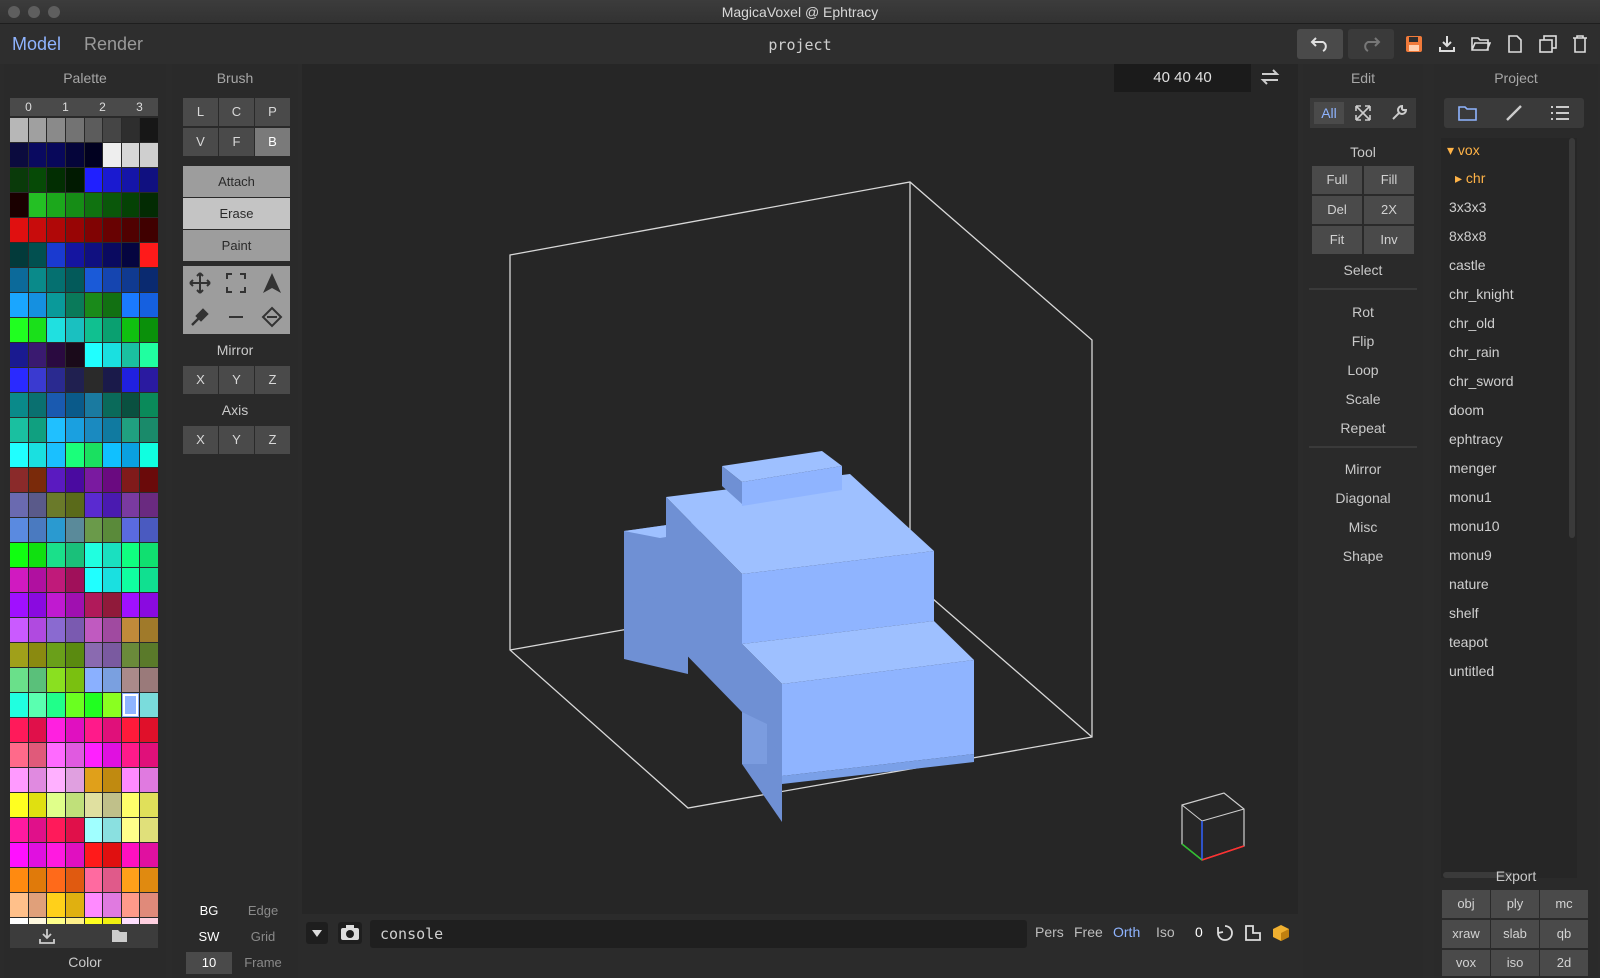  I want to click on rot-button: Rot, so click(1363, 312).